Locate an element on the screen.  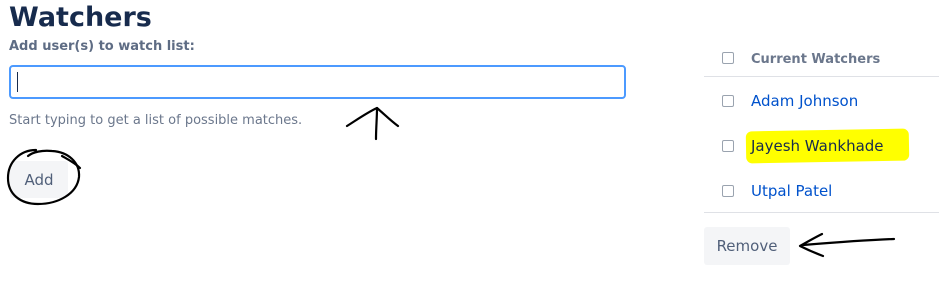
arrow-left-mark is located at coordinates (847, 245).